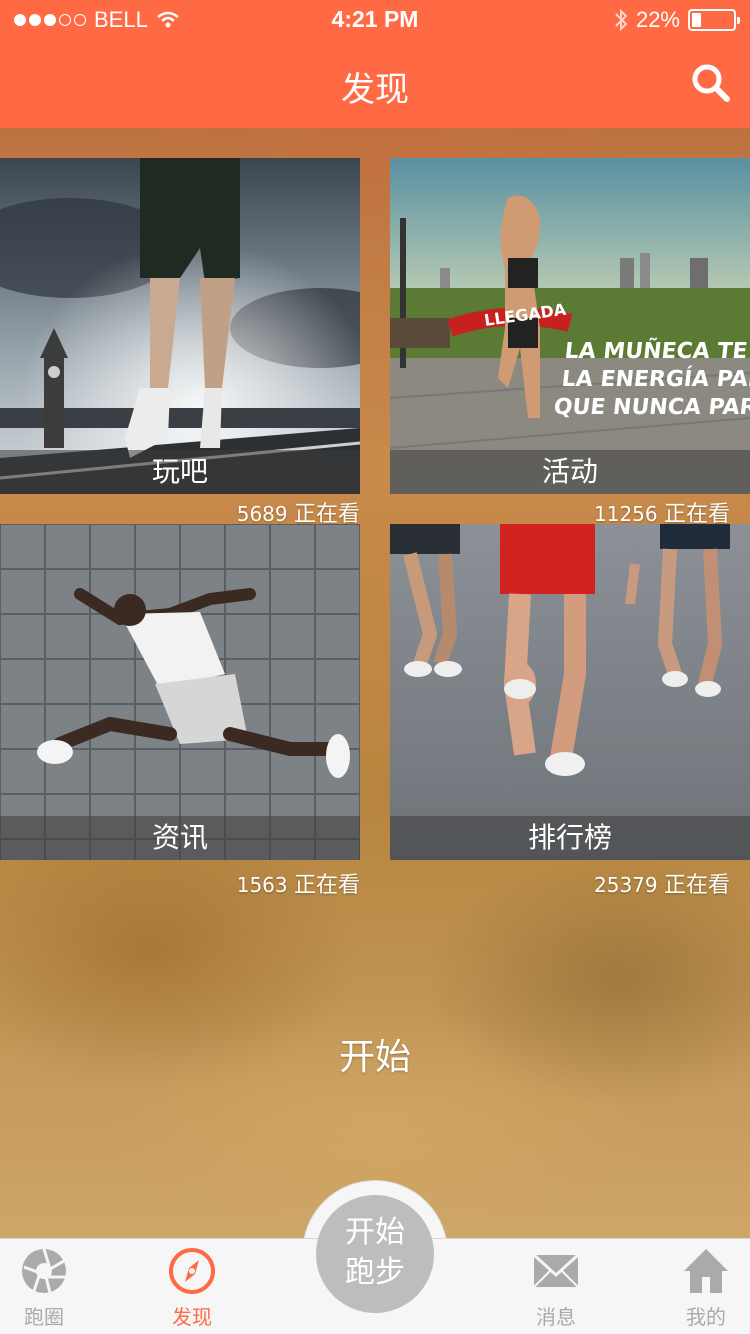 The width and height of the screenshot is (750, 1334). I want to click on watch-count: 1563 正在看, so click(298, 885).